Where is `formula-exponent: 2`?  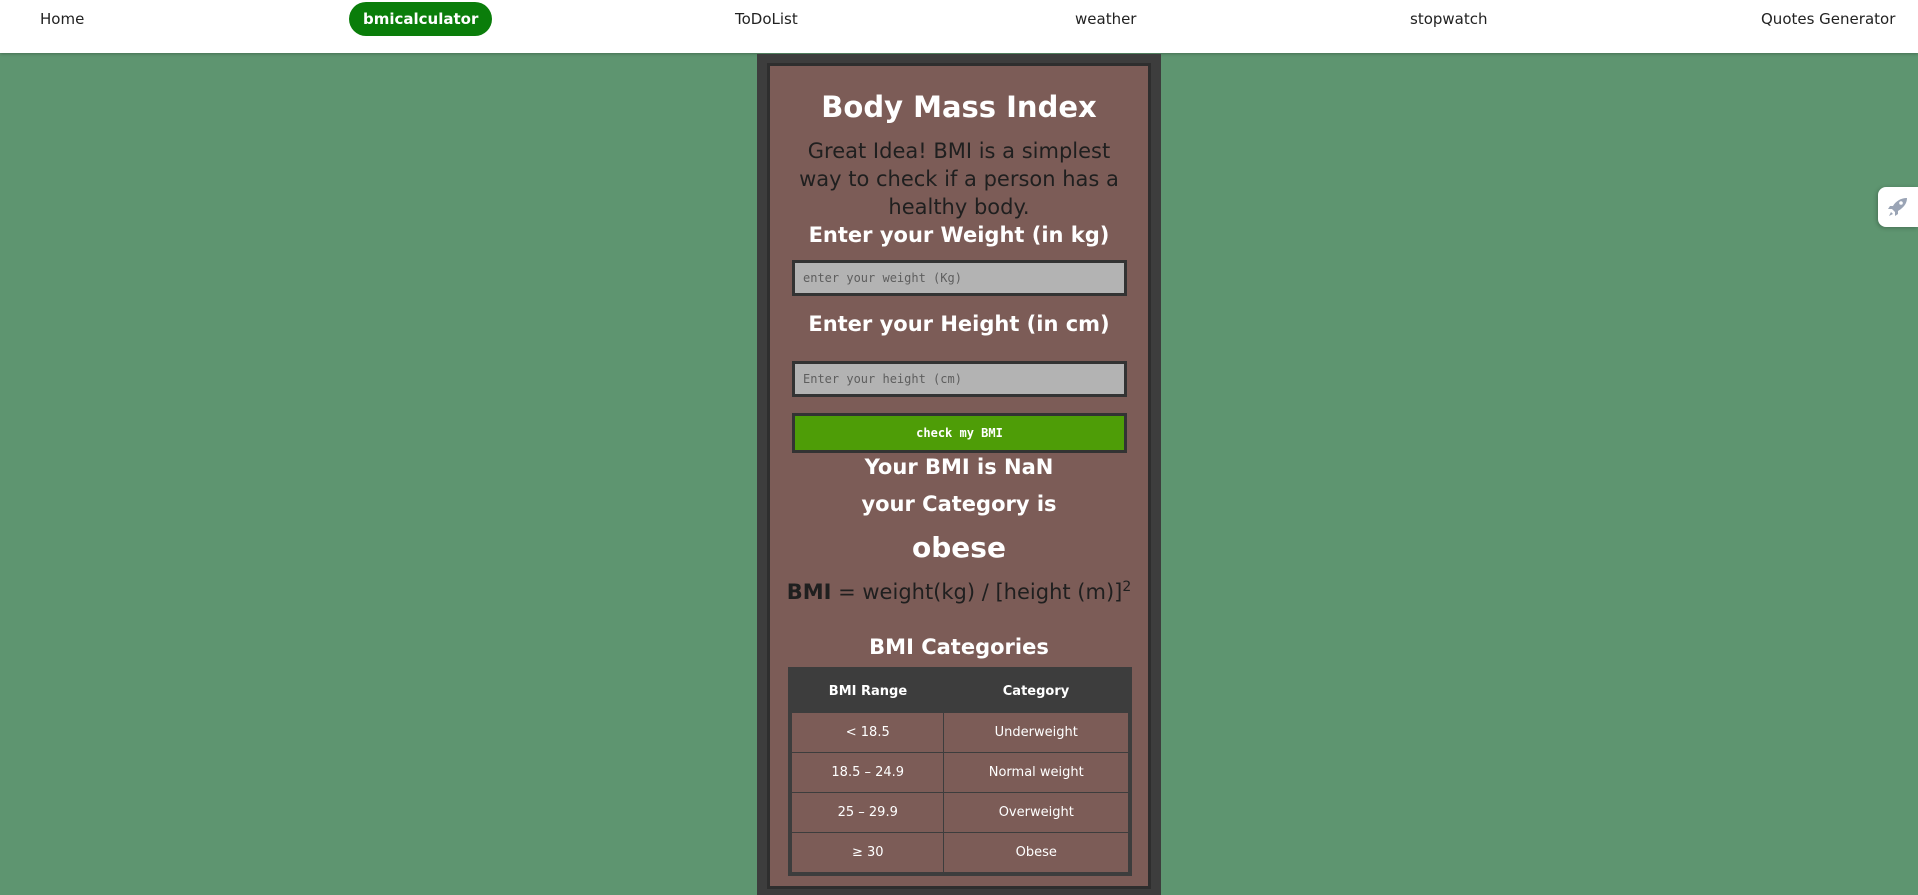
formula-exponent: 2 is located at coordinates (1127, 587).